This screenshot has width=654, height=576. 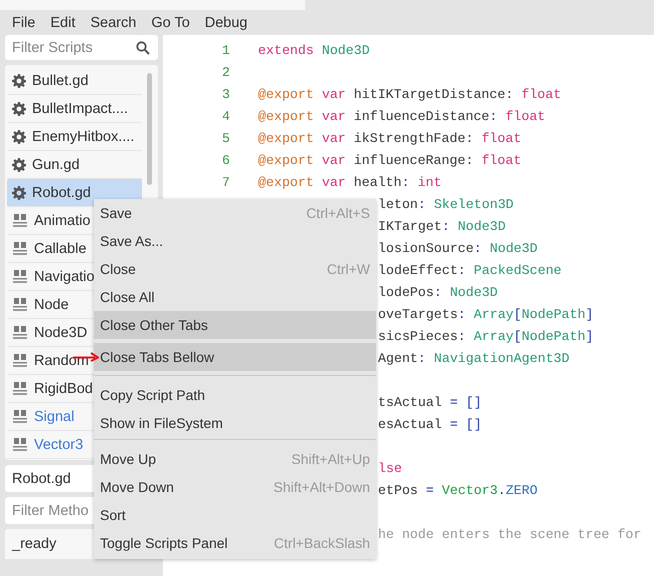 What do you see at coordinates (235, 325) in the screenshot?
I see `menu-option: Close Other Tabs` at bounding box center [235, 325].